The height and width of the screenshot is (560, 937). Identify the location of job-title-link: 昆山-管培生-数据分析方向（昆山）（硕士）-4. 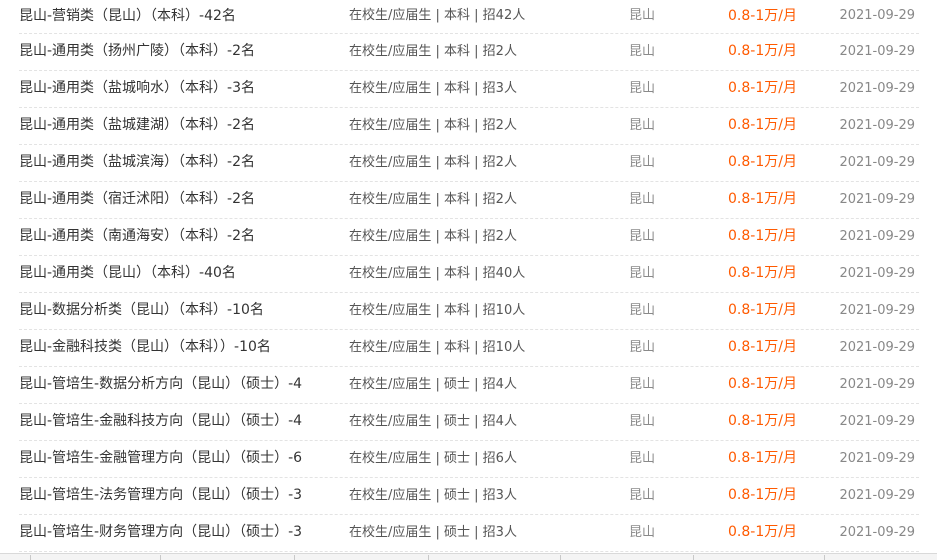
(160, 384).